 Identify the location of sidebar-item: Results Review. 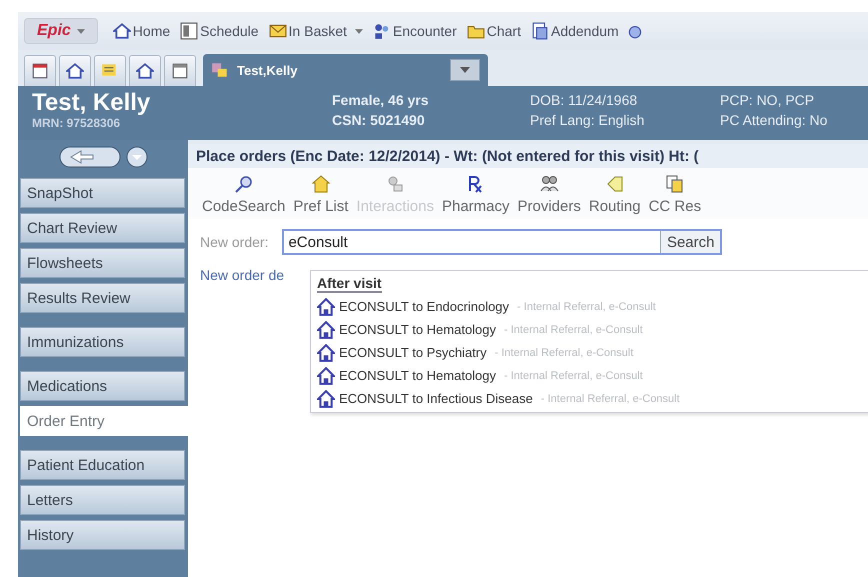
(102, 298).